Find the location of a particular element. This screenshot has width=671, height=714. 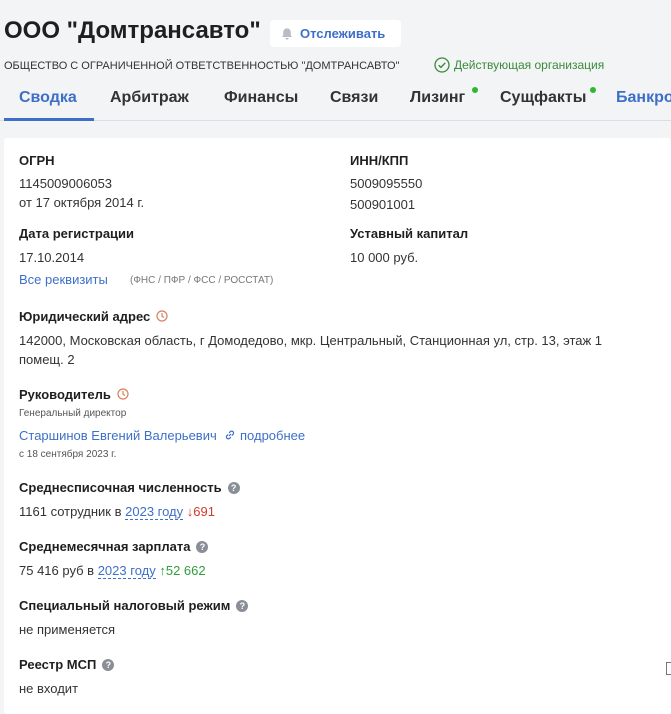

inn-value: 5009095550 is located at coordinates (386, 183).